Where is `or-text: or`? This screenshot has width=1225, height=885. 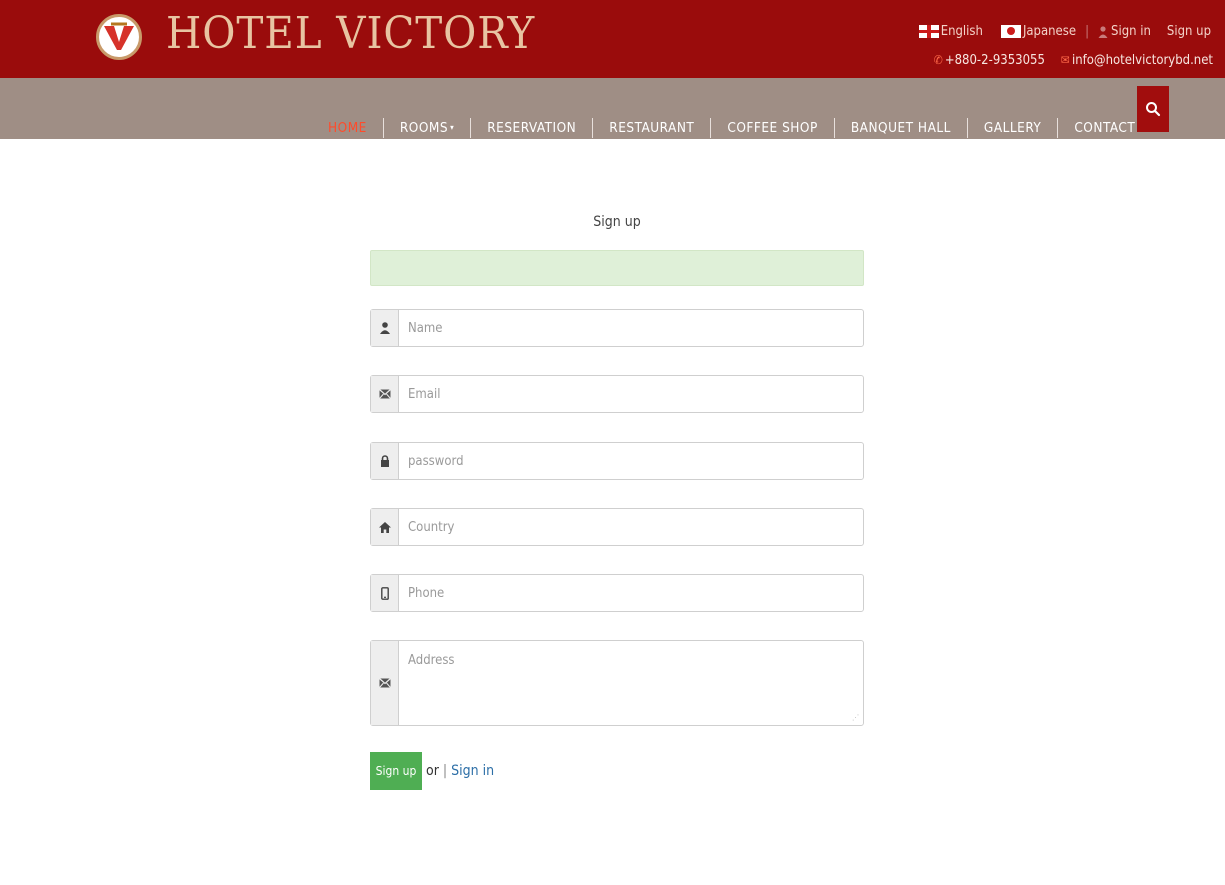
or-text: or is located at coordinates (432, 771).